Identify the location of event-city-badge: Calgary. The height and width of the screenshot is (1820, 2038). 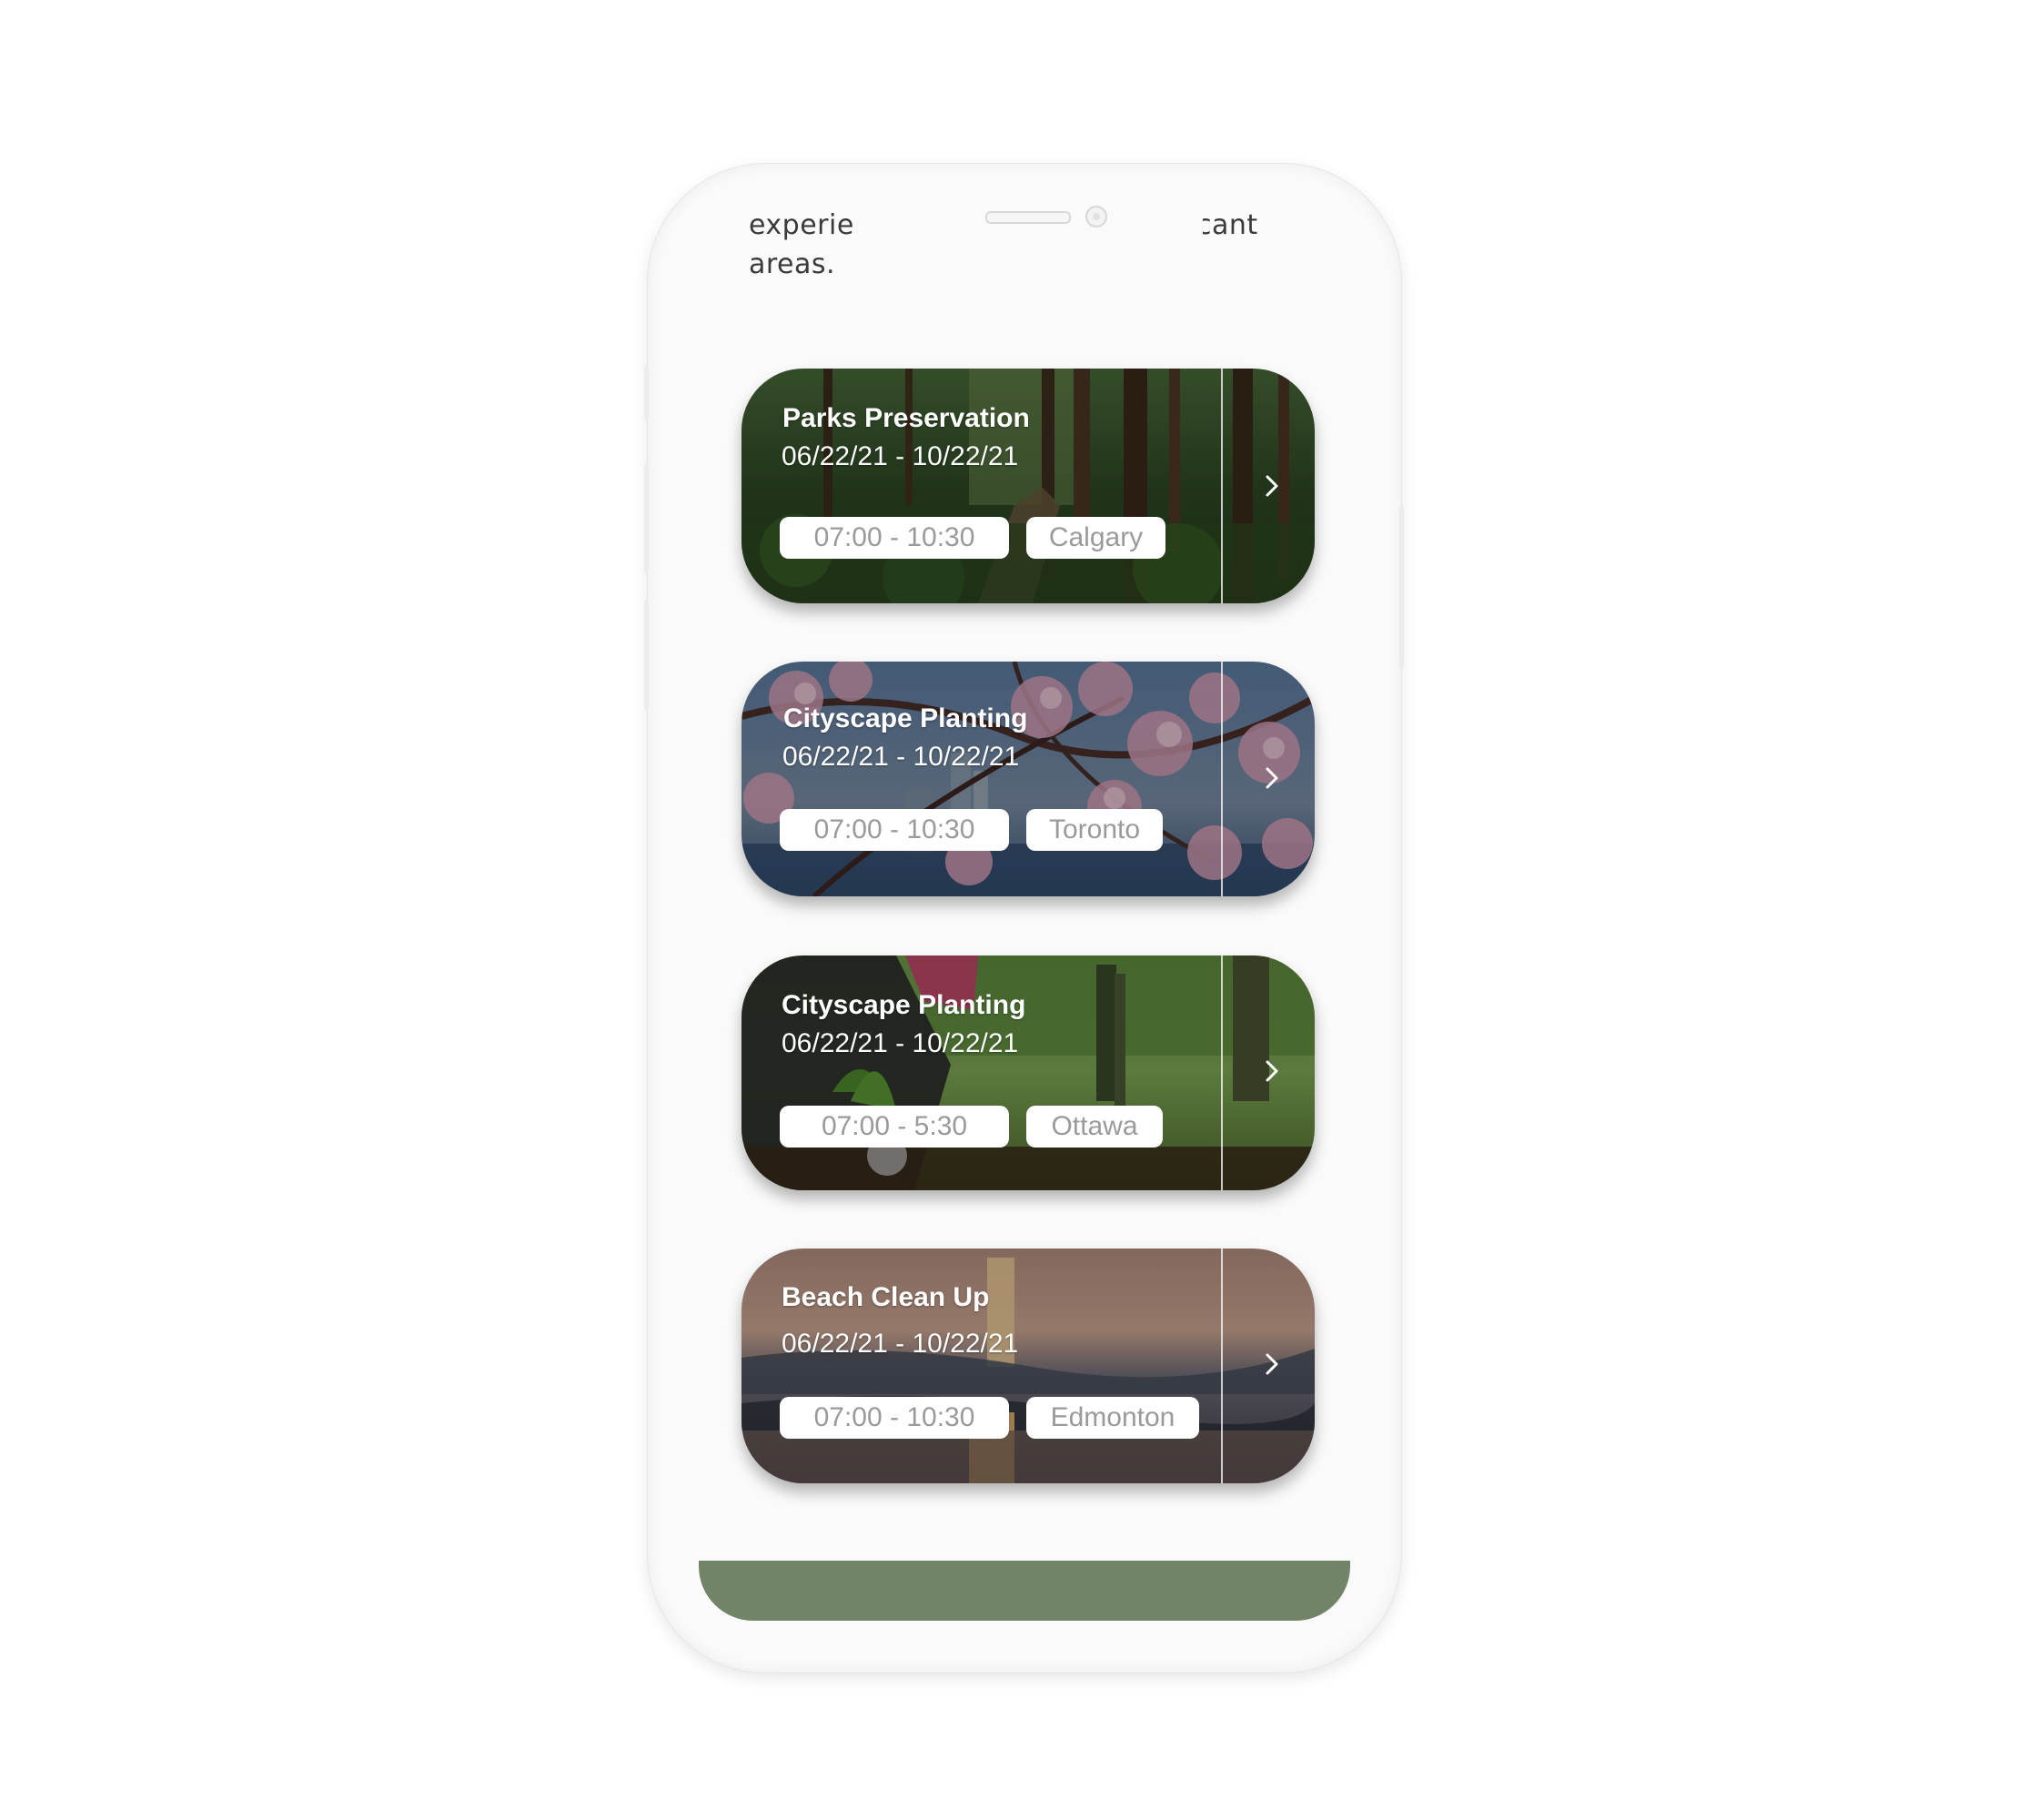
(1095, 538).